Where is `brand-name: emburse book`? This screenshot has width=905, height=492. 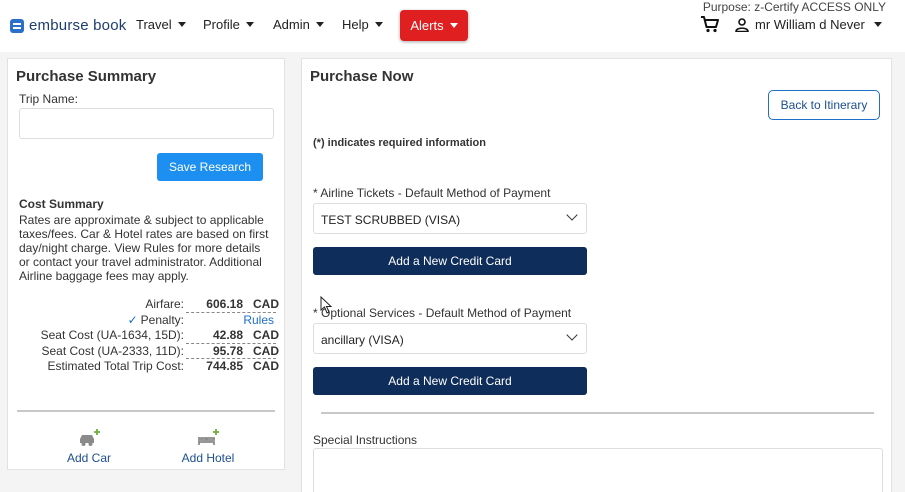 brand-name: emburse book is located at coordinates (78, 25).